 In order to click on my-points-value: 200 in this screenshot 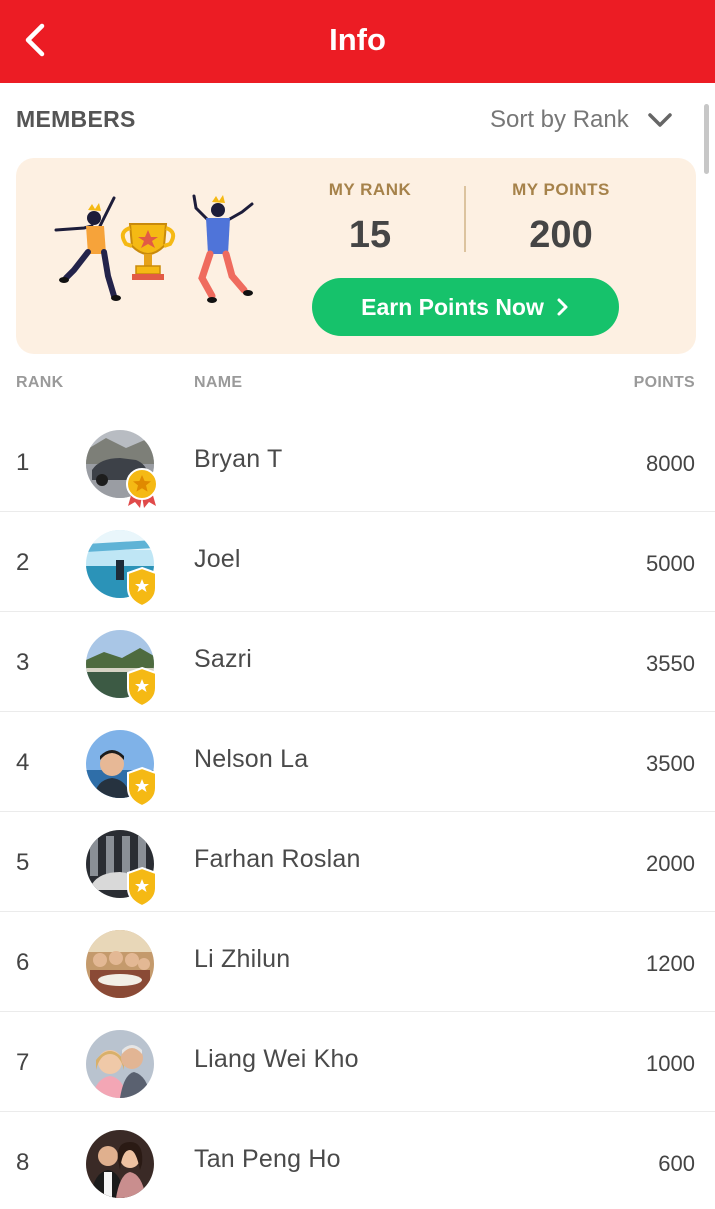, I will do `click(561, 235)`.